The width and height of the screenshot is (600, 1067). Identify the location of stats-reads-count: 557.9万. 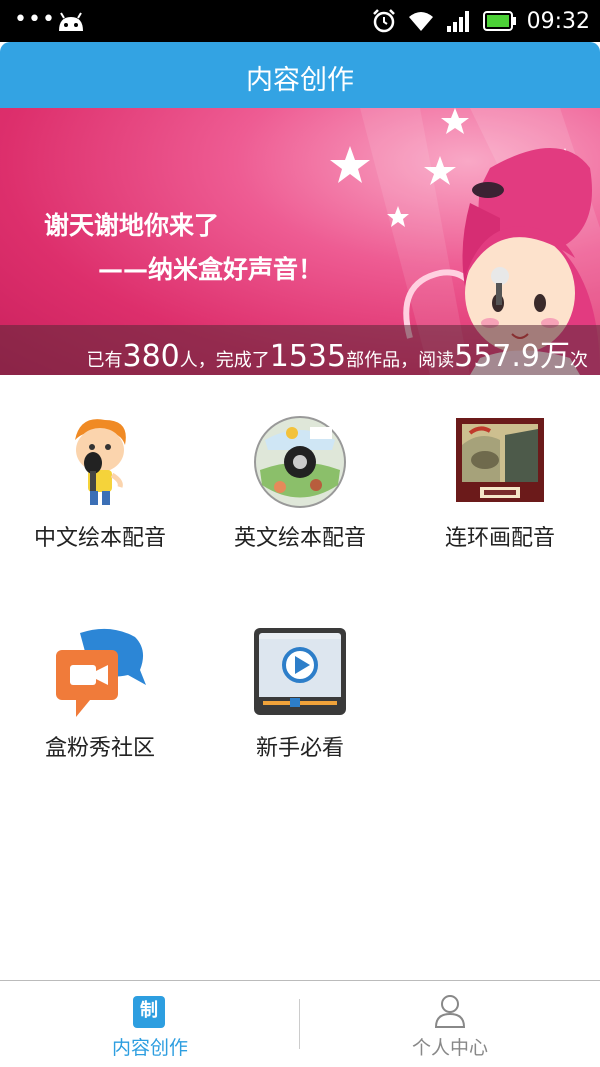
(512, 356).